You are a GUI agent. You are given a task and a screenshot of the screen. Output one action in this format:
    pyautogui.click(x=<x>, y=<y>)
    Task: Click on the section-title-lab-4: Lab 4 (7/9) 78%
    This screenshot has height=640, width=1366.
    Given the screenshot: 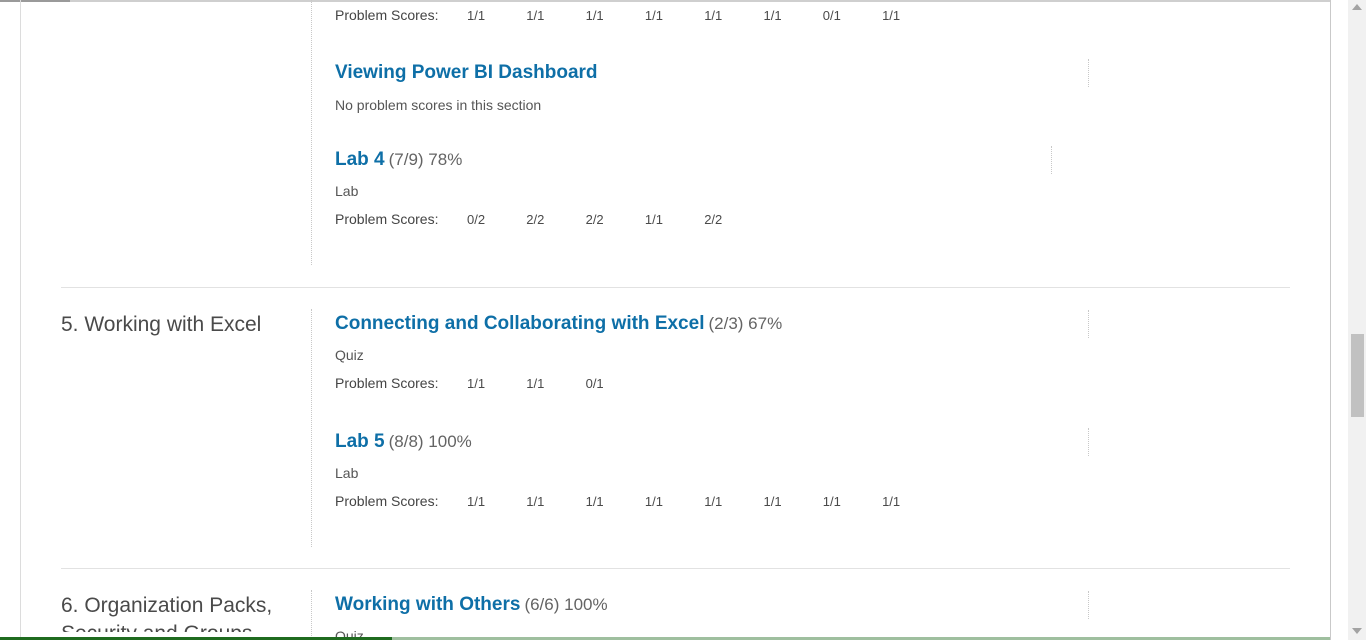 What is the action you would take?
    pyautogui.click(x=398, y=159)
    